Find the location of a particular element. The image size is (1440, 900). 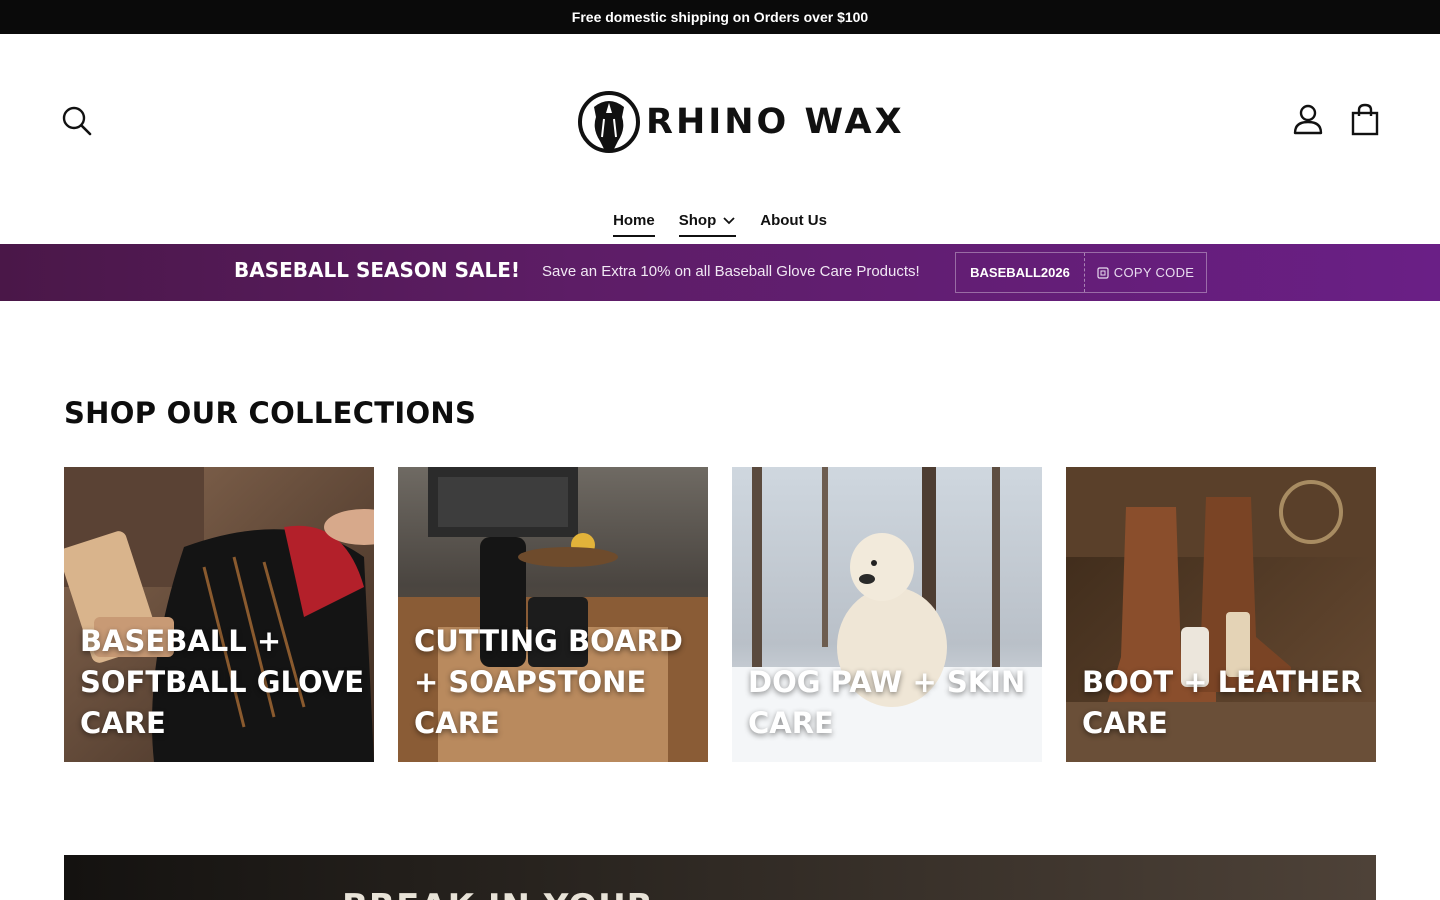

main-nav: Home Shop About Us is located at coordinates (720, 228).